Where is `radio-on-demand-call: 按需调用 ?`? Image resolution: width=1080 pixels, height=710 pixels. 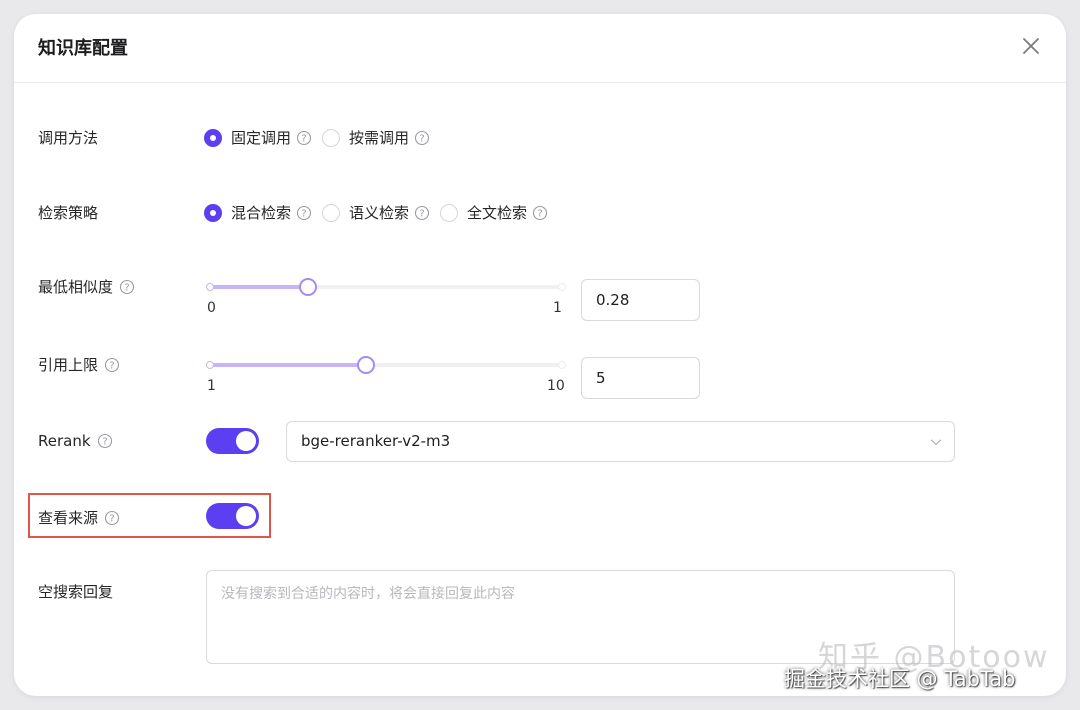
radio-on-demand-call: 按需调用 ? is located at coordinates (376, 137).